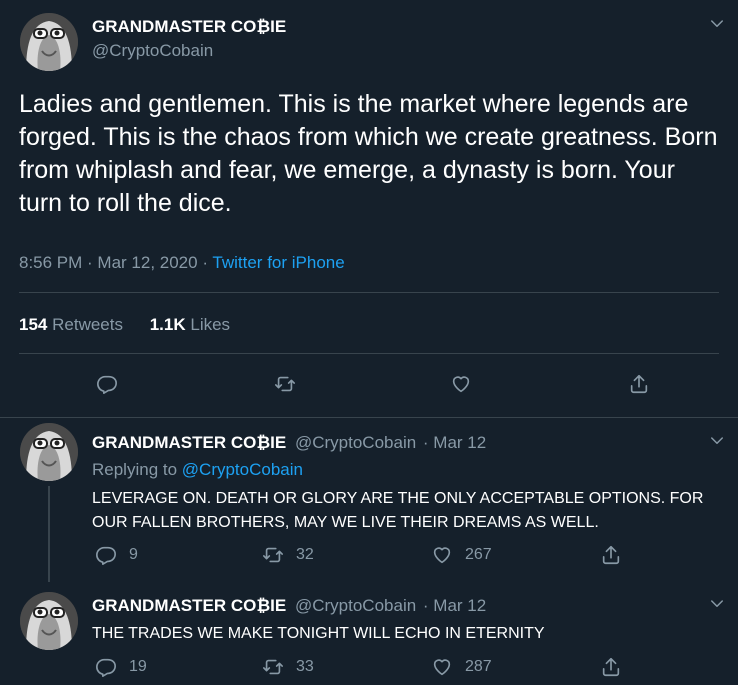 This screenshot has width=738, height=685. I want to click on retweet-button, so click(285, 384).